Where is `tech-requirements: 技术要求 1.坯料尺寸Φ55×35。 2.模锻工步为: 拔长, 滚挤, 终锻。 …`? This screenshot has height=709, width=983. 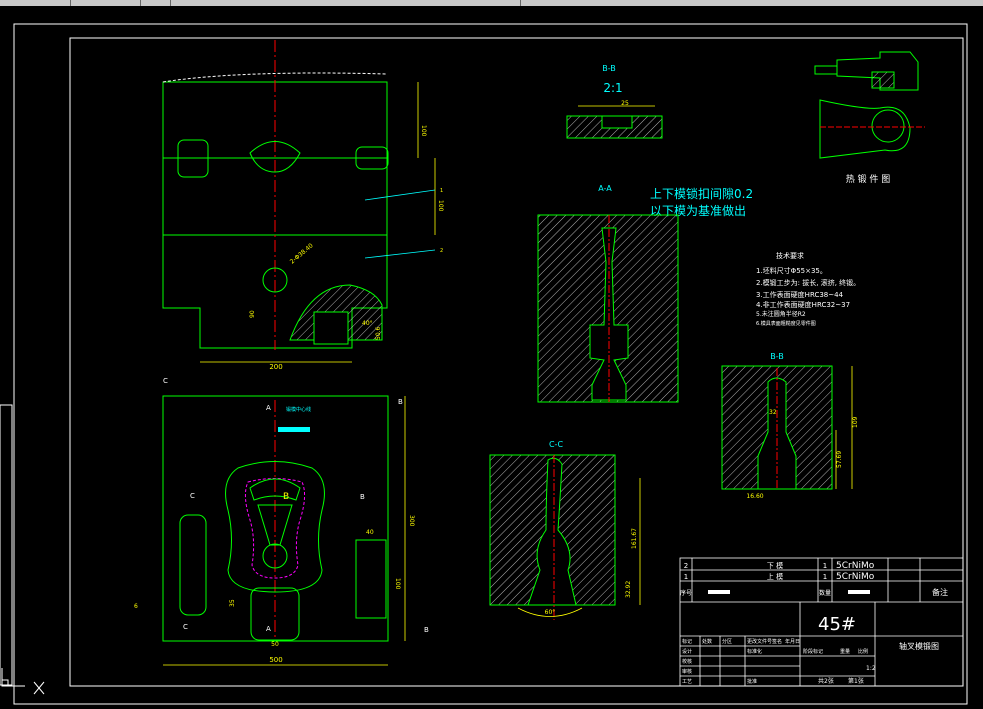
tech-requirements: 技术要求 1.坯料尺寸Φ55×35。 2.模锻工步为: 拔长, 滚挤, 终锻。 … is located at coordinates (808, 289).